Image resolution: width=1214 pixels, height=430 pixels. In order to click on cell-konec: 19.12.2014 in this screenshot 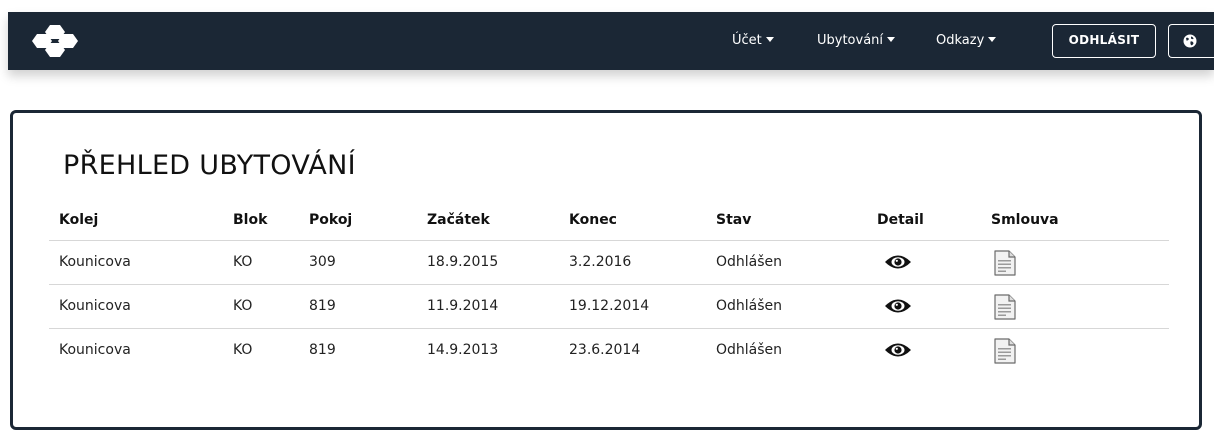, I will do `click(609, 306)`.